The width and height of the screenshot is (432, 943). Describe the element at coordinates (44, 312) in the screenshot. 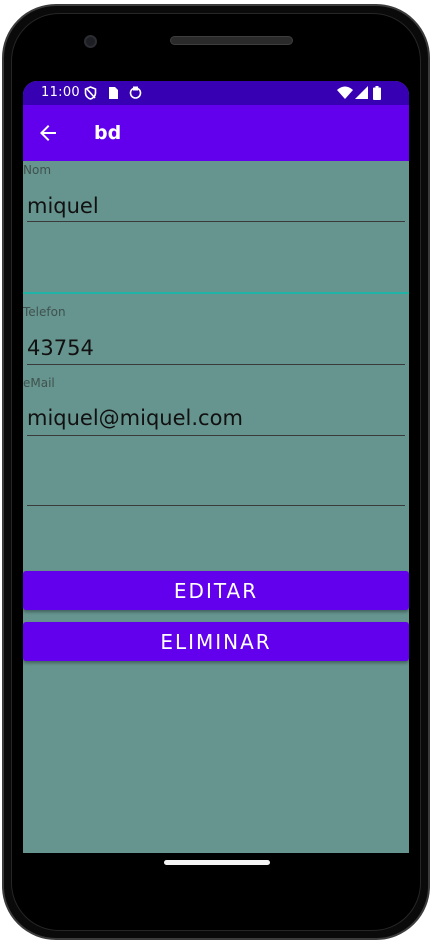

I see `telefon-label: Telefon` at that location.